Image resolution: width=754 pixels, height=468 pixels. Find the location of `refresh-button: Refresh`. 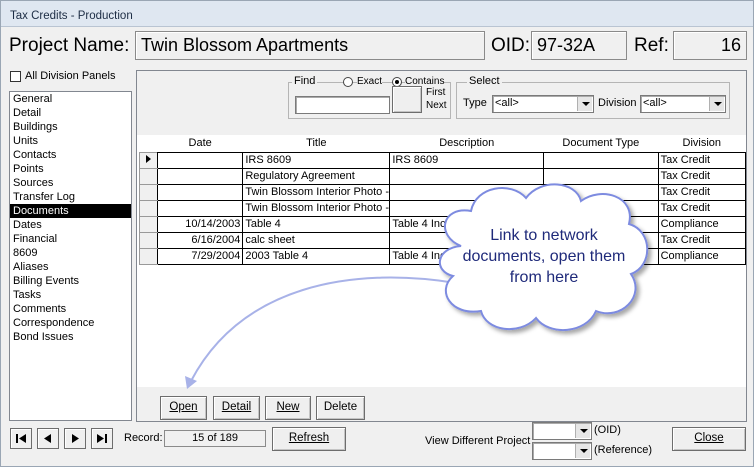

refresh-button: Refresh is located at coordinates (309, 439).